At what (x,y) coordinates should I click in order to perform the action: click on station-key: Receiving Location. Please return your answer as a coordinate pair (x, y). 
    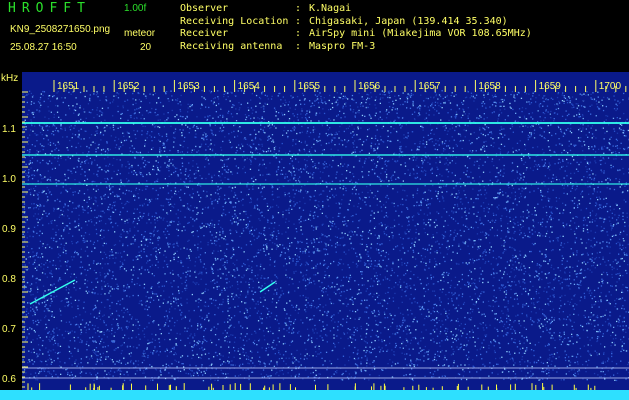
    Looking at the image, I should click on (234, 21).